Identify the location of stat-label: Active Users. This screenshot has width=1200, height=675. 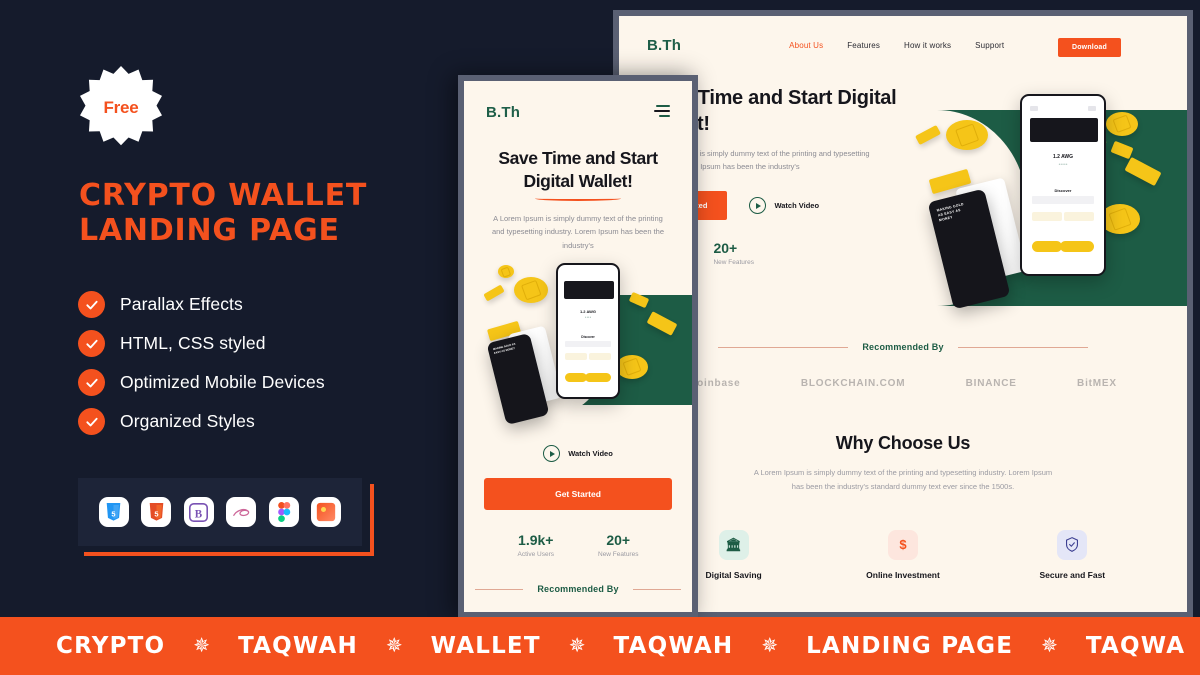
(535, 555).